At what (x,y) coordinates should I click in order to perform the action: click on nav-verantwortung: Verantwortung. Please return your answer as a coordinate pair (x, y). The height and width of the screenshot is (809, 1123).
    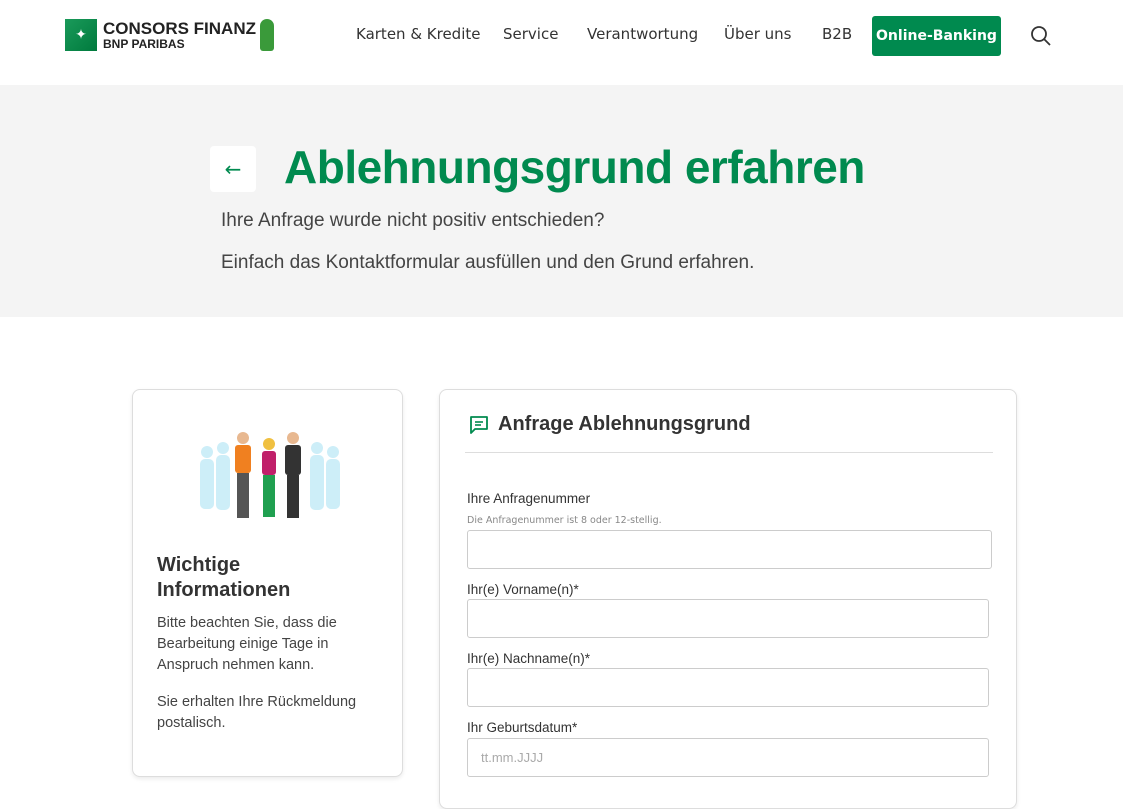
    Looking at the image, I should click on (642, 34).